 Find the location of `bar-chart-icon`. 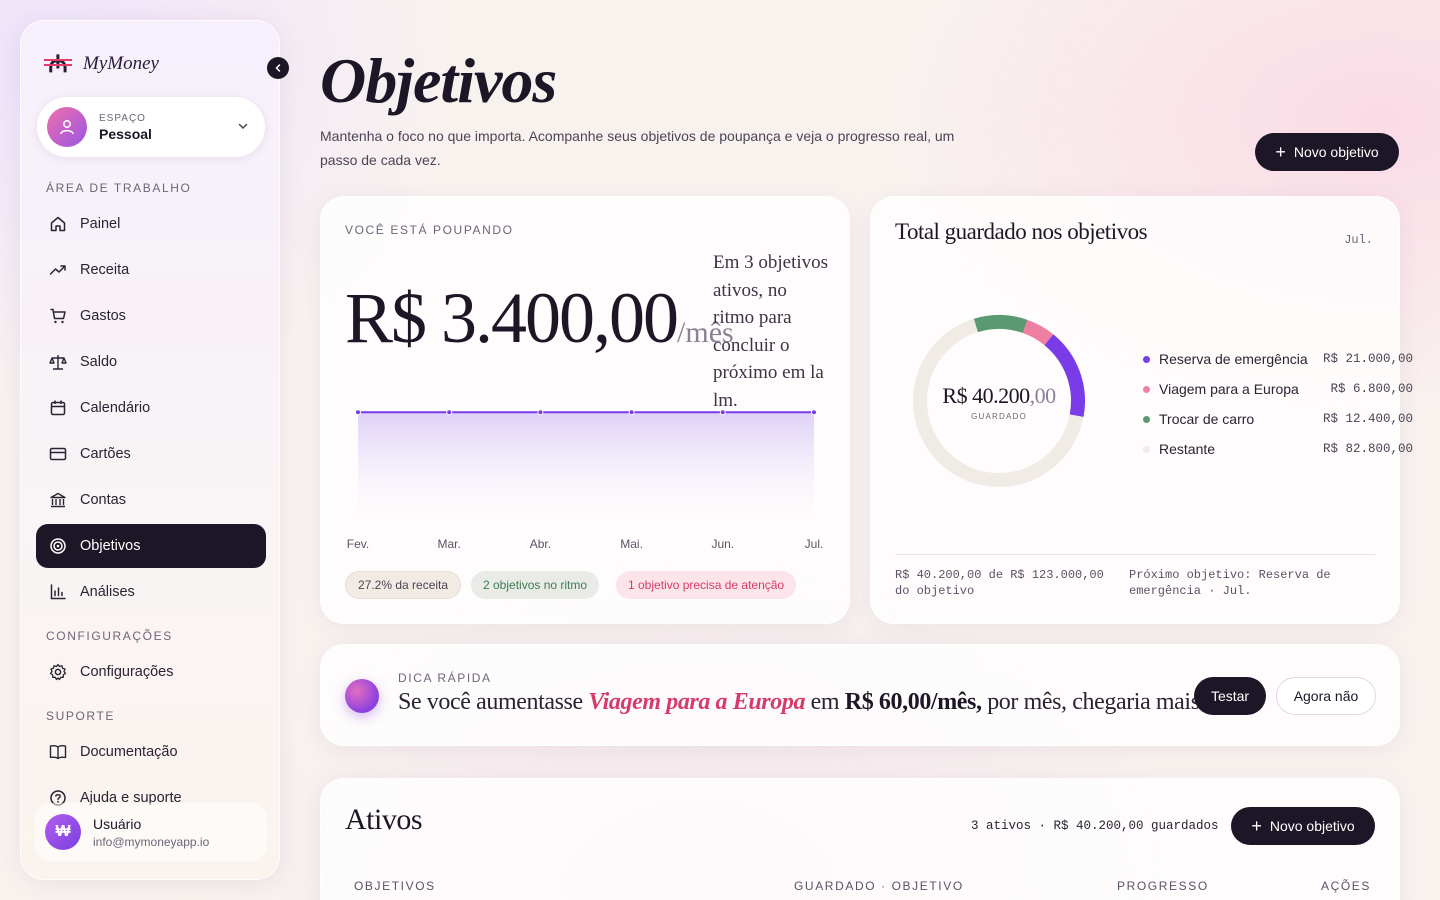

bar-chart-icon is located at coordinates (58, 592).